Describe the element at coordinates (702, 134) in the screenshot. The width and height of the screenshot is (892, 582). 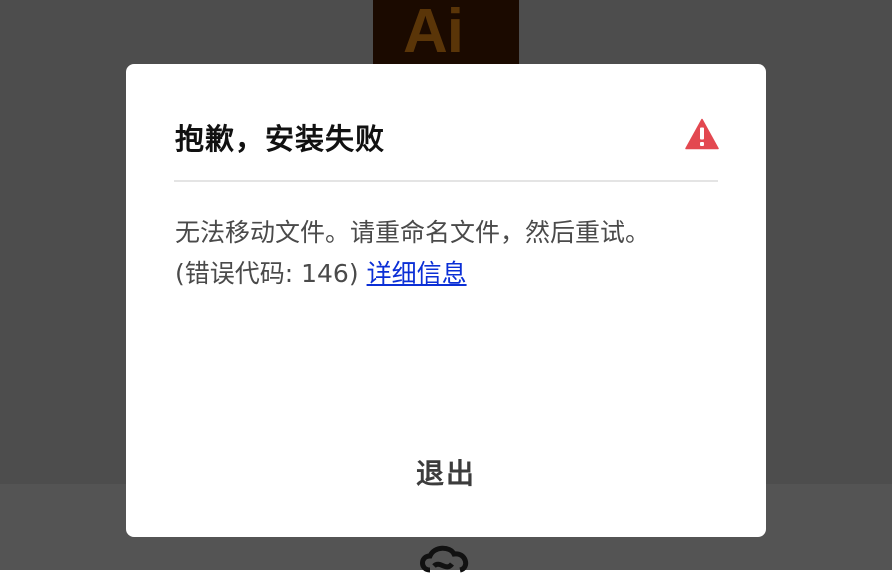
I see `warning-icon` at that location.